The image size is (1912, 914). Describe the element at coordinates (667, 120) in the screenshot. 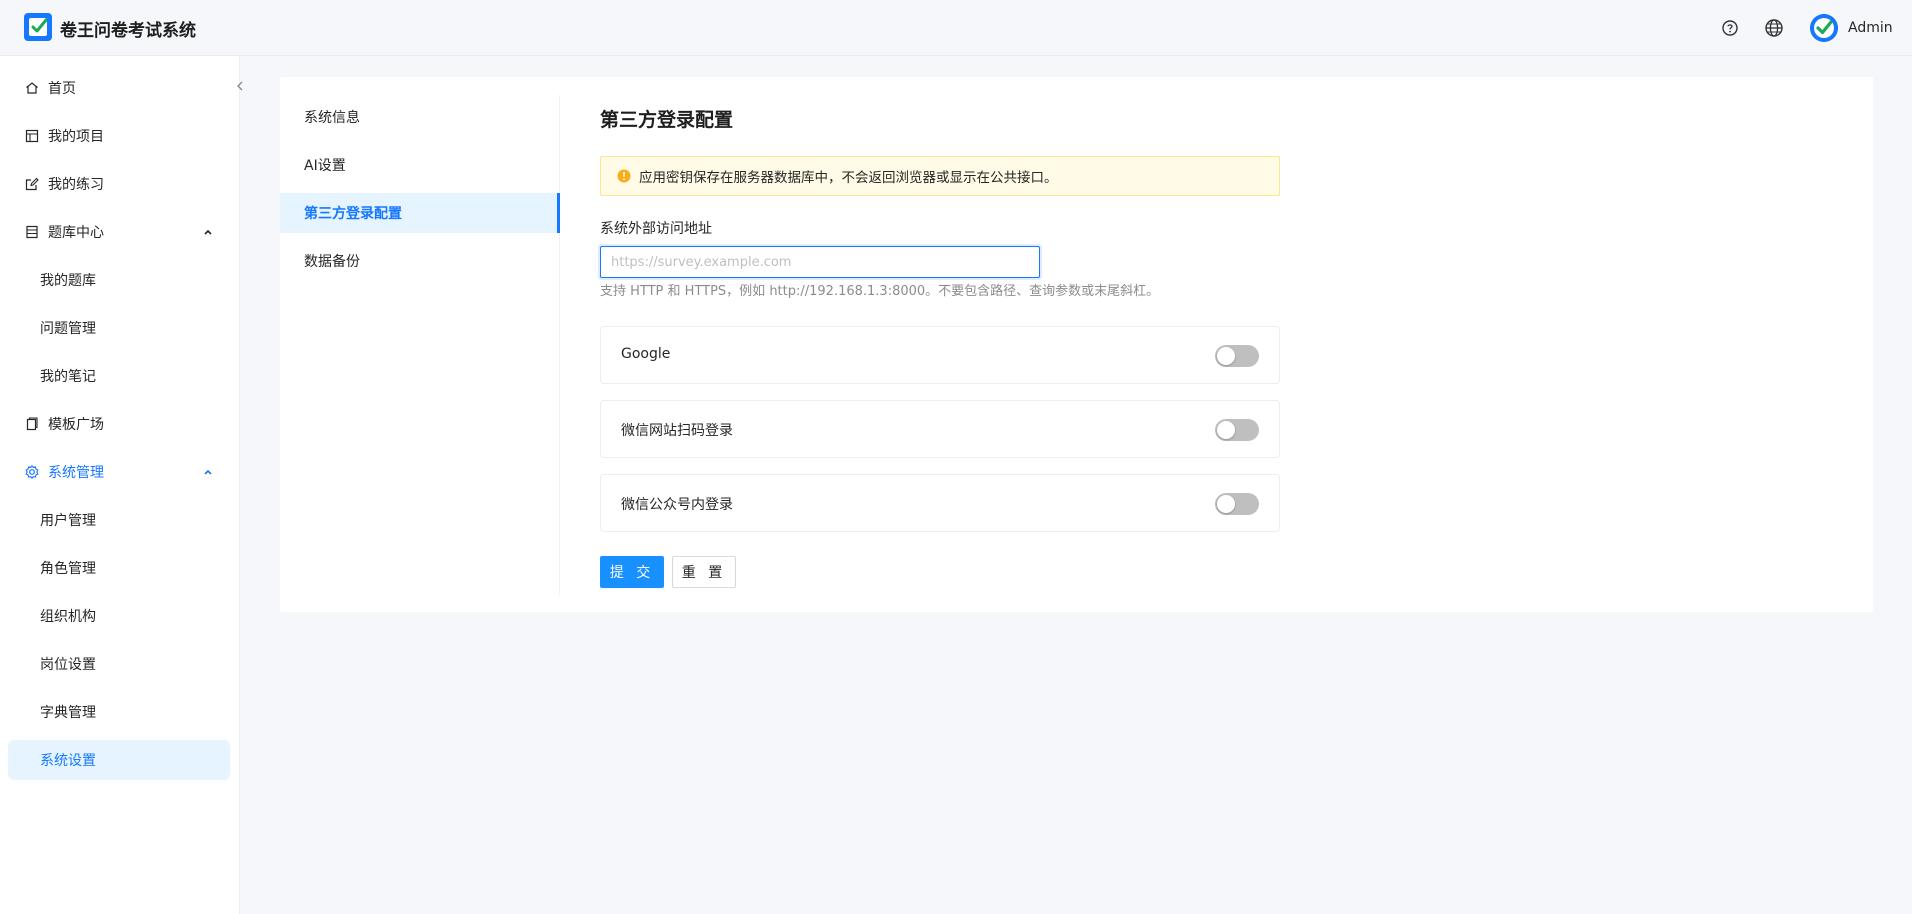

I see `panel-title: 第三方登录配置` at that location.